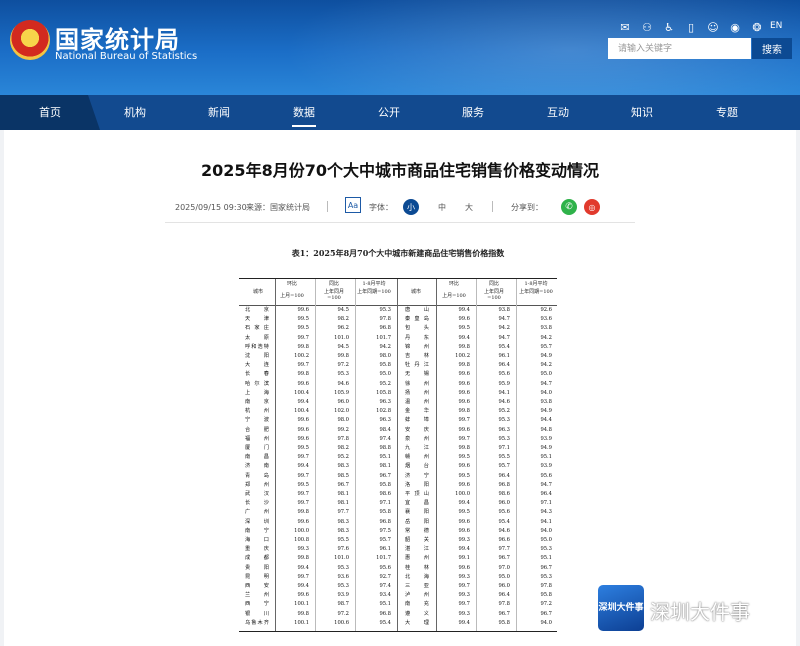 This screenshot has width=800, height=646. Describe the element at coordinates (301, 530) in the screenshot. I see `mom-cell: 100.0` at that location.